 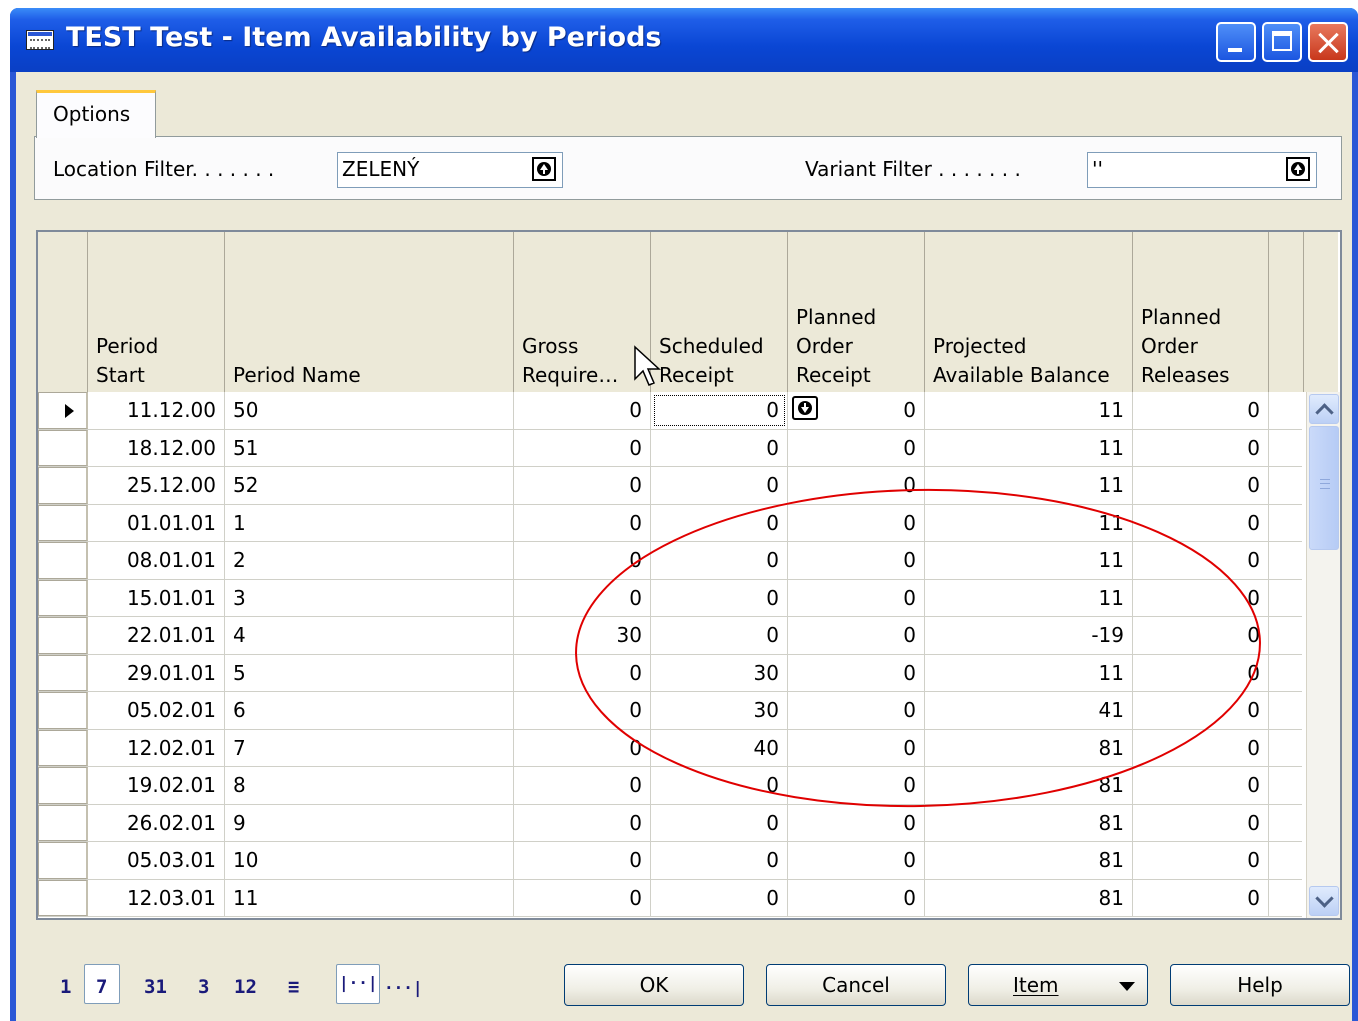 What do you see at coordinates (156, 635) in the screenshot?
I see `cell-period-start: 22.01.01` at bounding box center [156, 635].